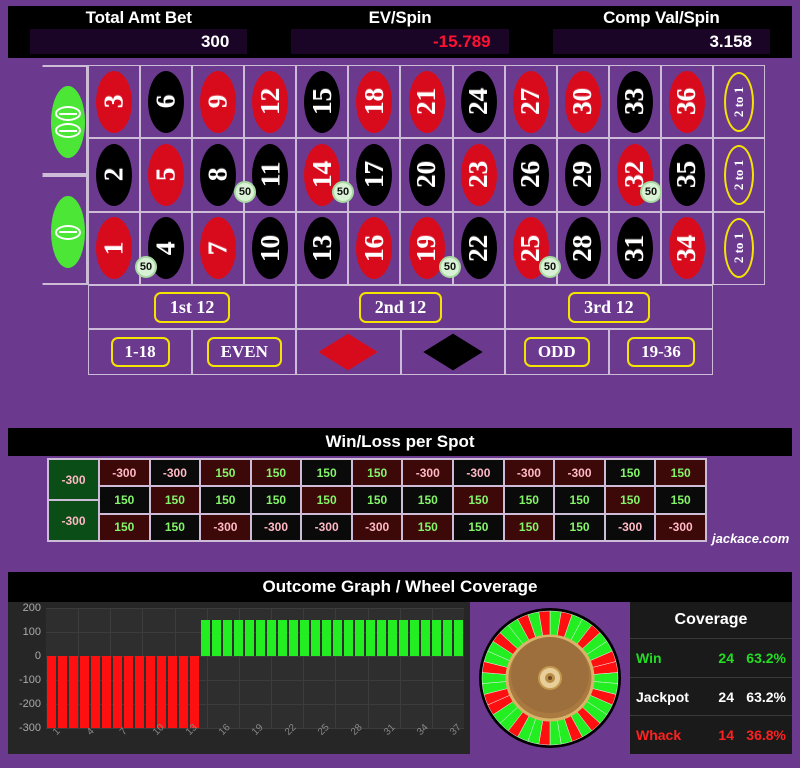 This screenshot has width=800, height=768. I want to click on number-label: 29, so click(582, 175).